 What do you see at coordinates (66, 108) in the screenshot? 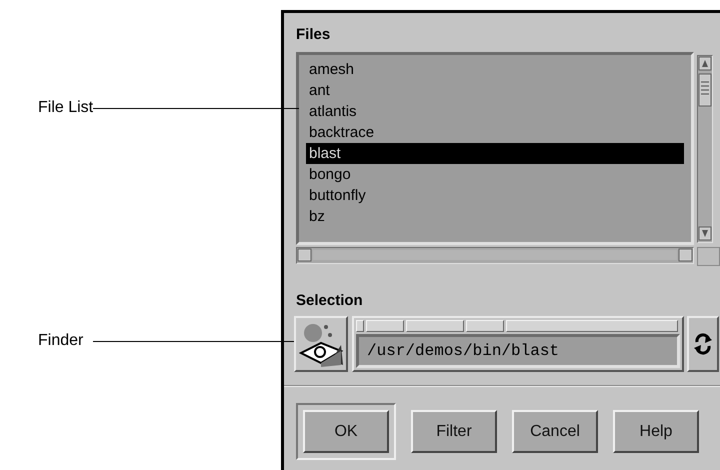
I see `callout-label: File List` at bounding box center [66, 108].